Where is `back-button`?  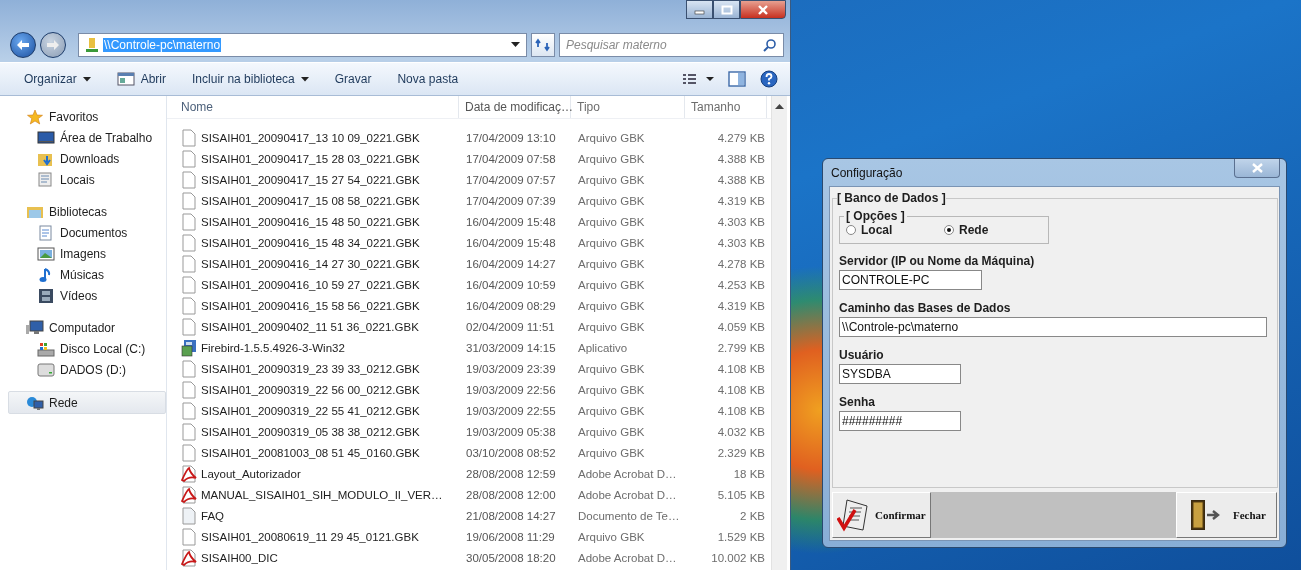
back-button is located at coordinates (23, 45).